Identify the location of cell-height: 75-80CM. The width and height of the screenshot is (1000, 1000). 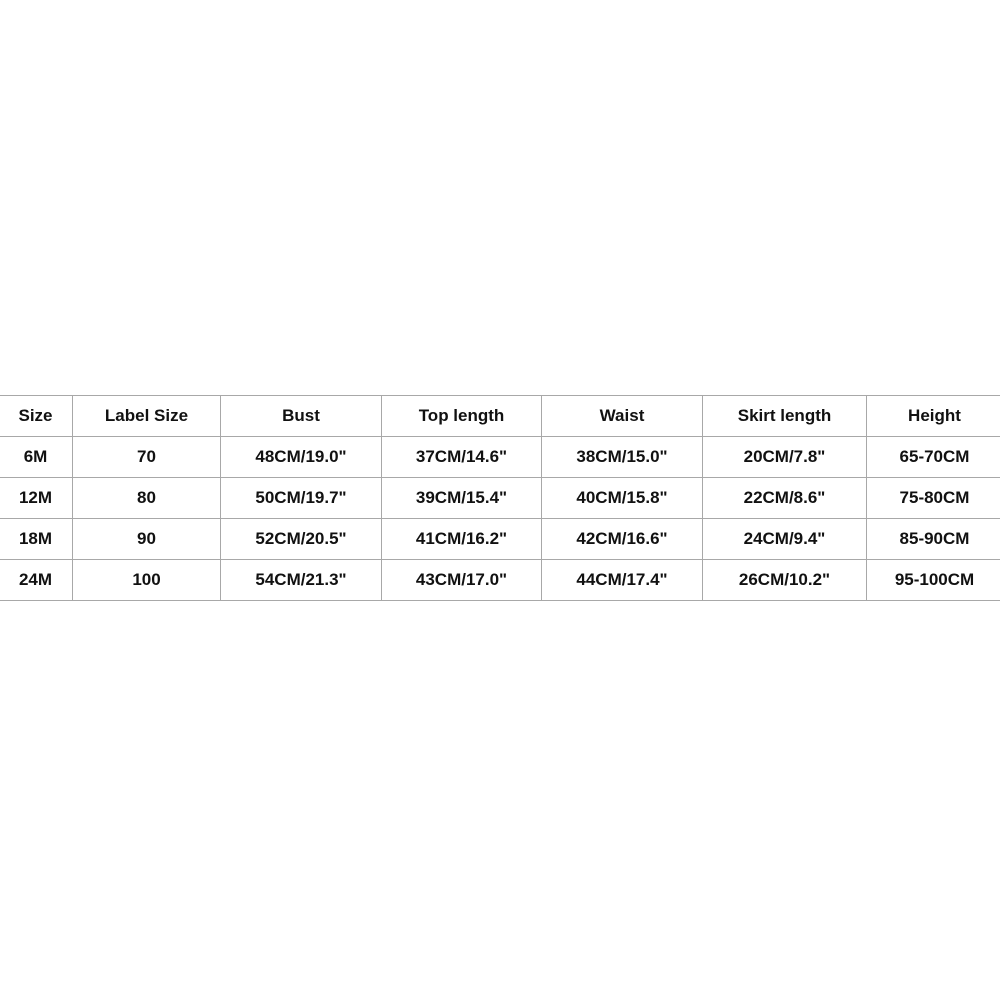
(933, 498).